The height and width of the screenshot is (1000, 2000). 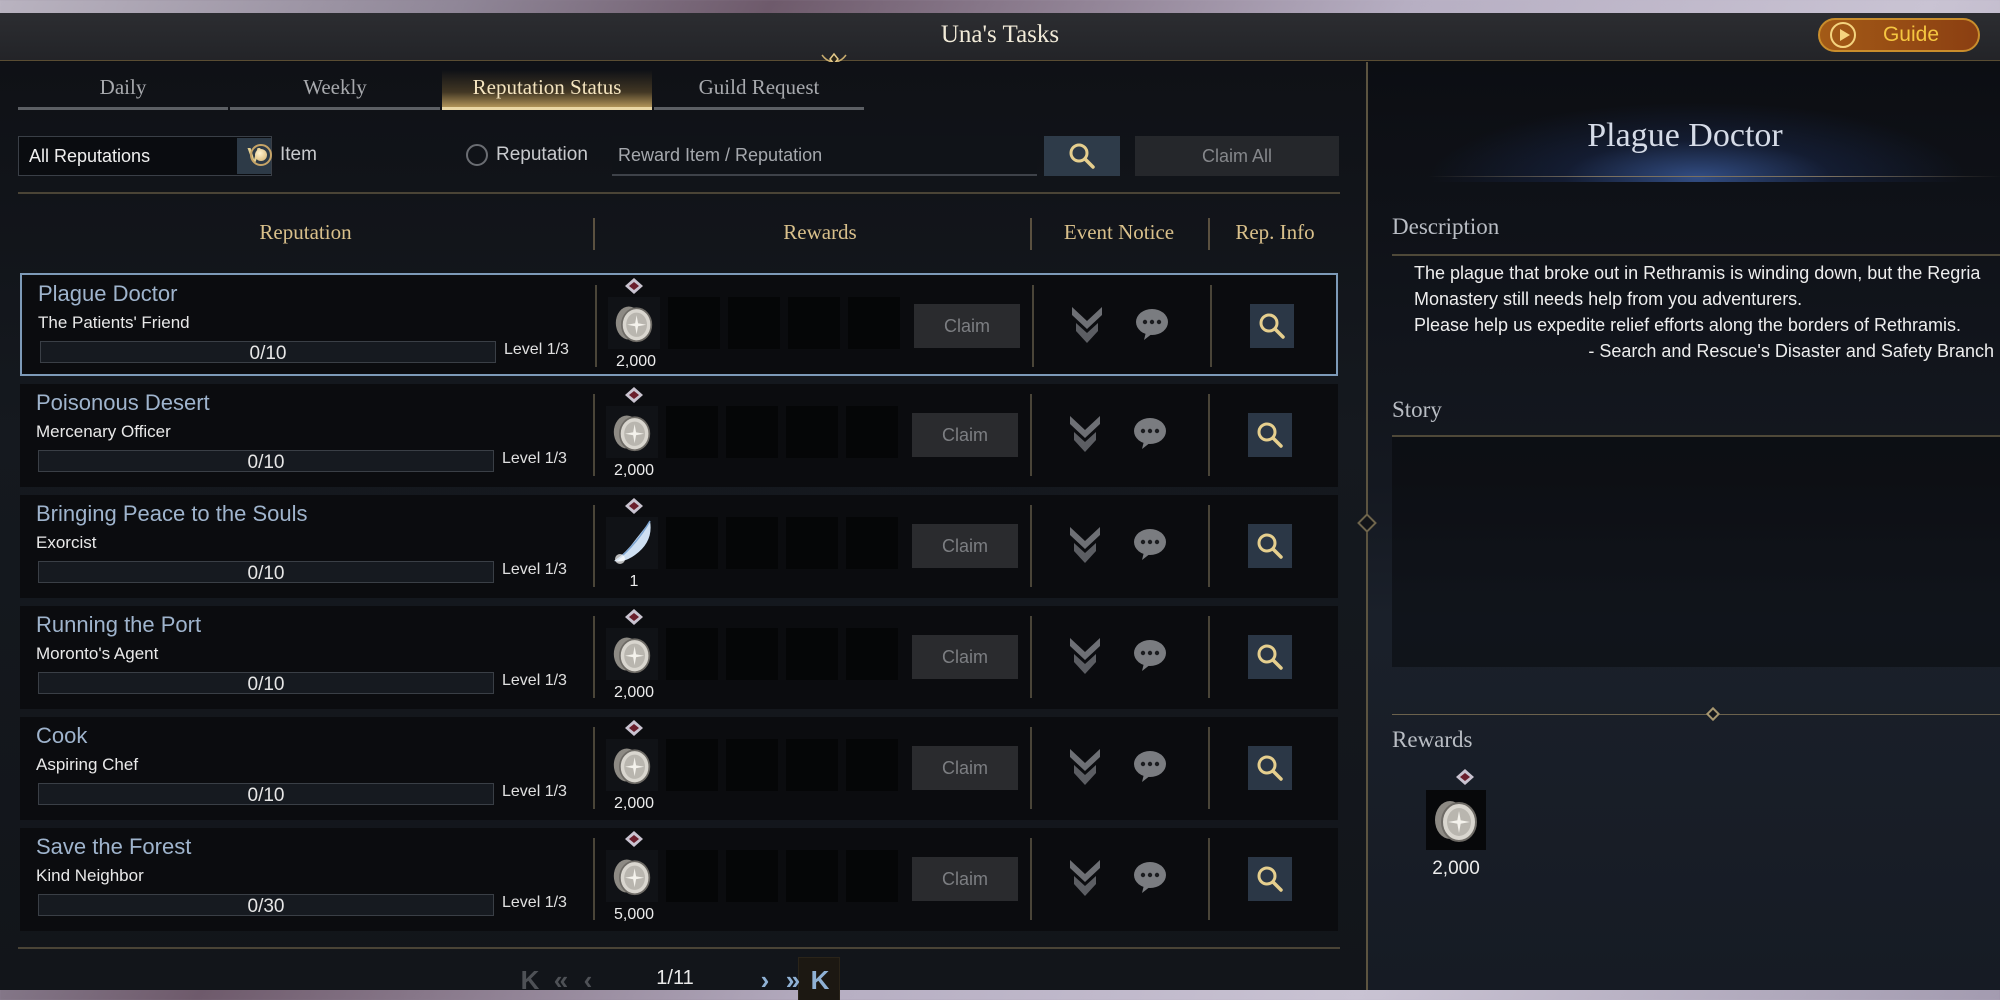 What do you see at coordinates (634, 470) in the screenshot?
I see `reward-quantity: 2,000` at bounding box center [634, 470].